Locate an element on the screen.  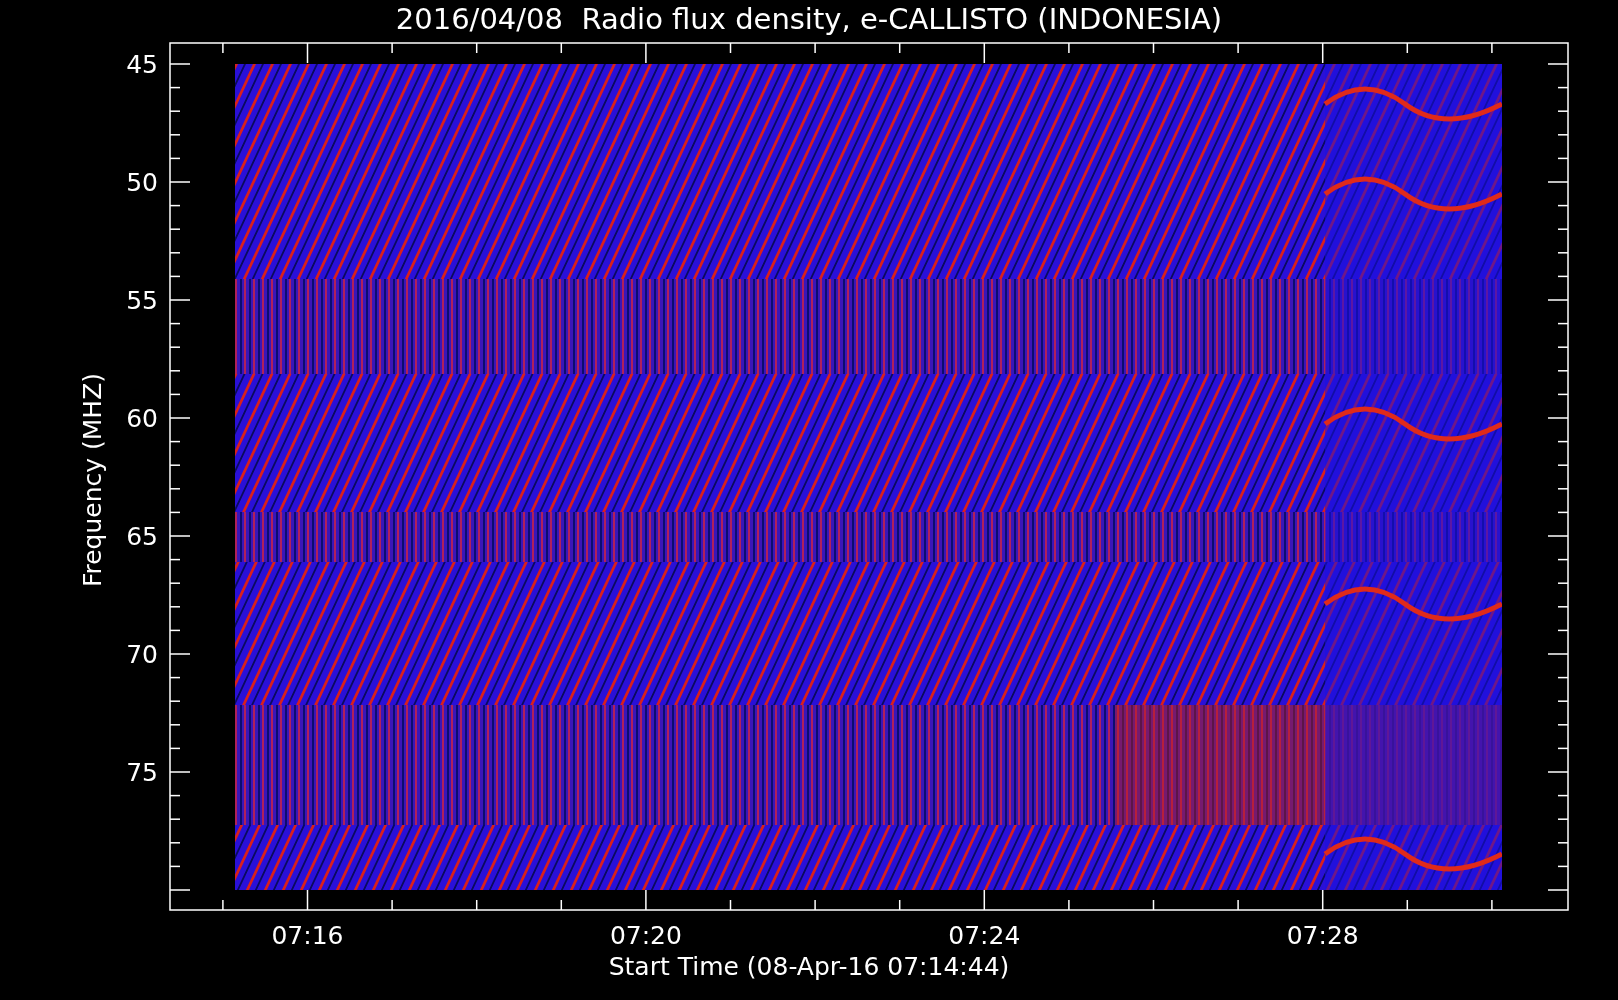
axis-tick-label: 60 is located at coordinates (142, 418).